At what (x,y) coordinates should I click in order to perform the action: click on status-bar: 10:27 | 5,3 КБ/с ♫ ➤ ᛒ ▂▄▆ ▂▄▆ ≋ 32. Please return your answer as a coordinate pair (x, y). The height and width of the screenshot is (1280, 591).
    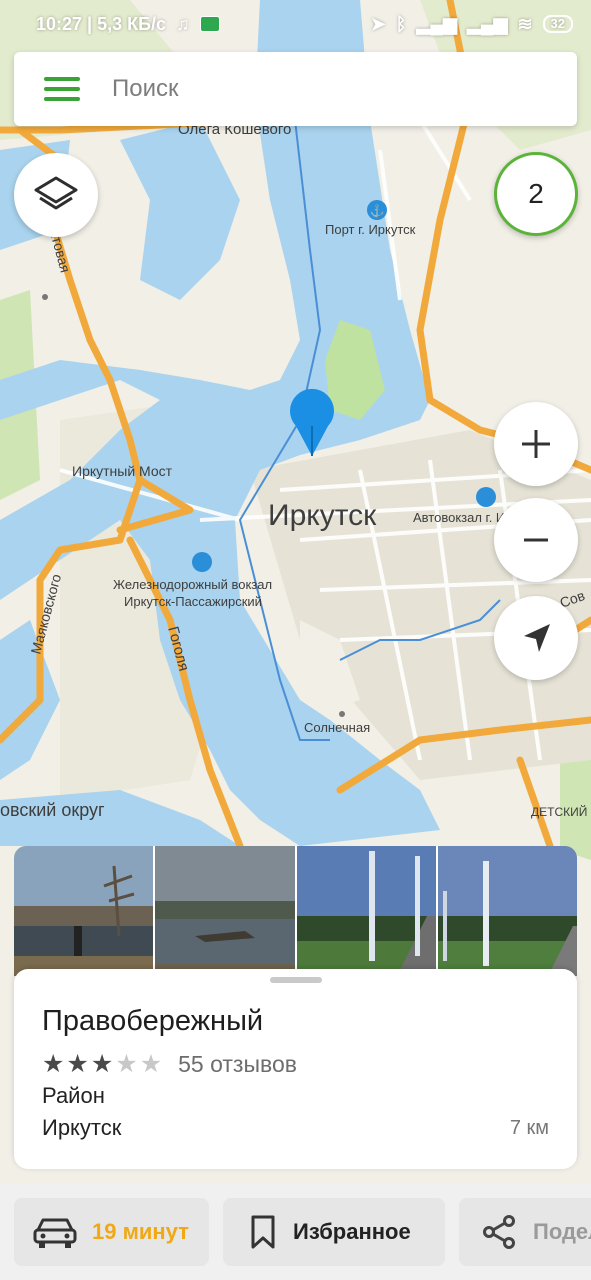
    Looking at the image, I should click on (295, 24).